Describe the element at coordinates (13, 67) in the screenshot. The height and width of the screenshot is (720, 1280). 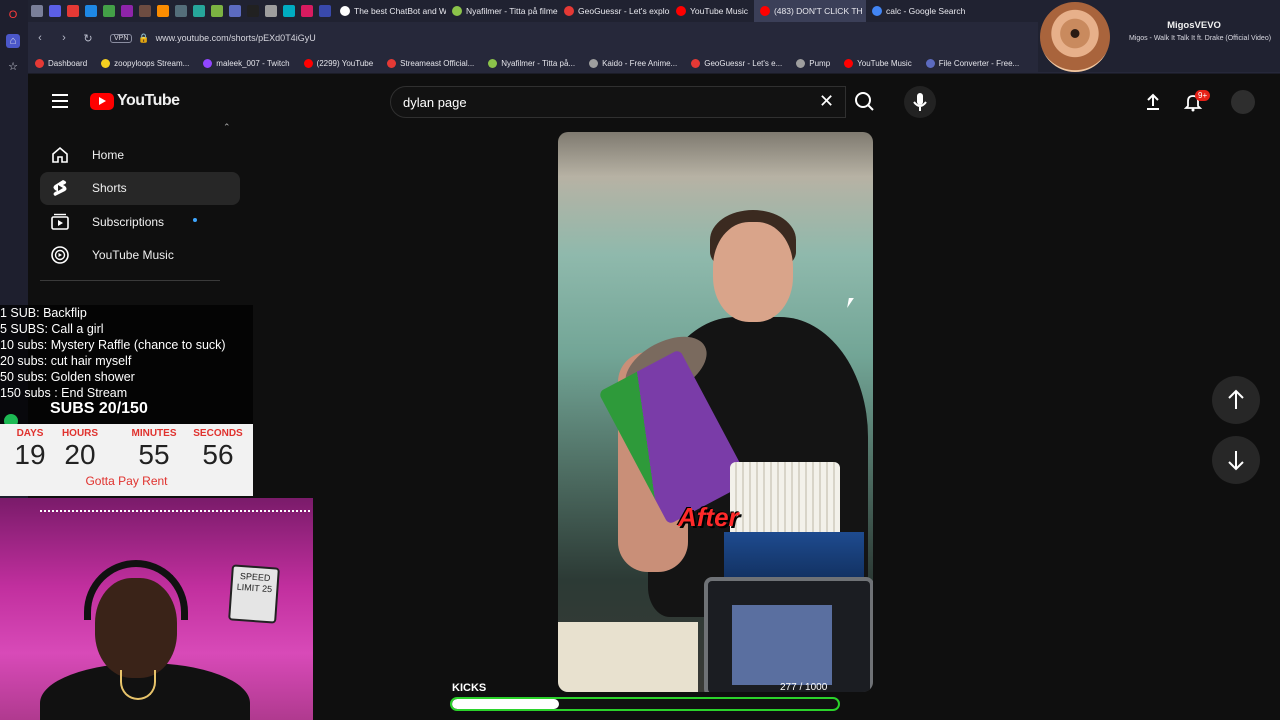
I see `bookmark-icon: ☆` at that location.